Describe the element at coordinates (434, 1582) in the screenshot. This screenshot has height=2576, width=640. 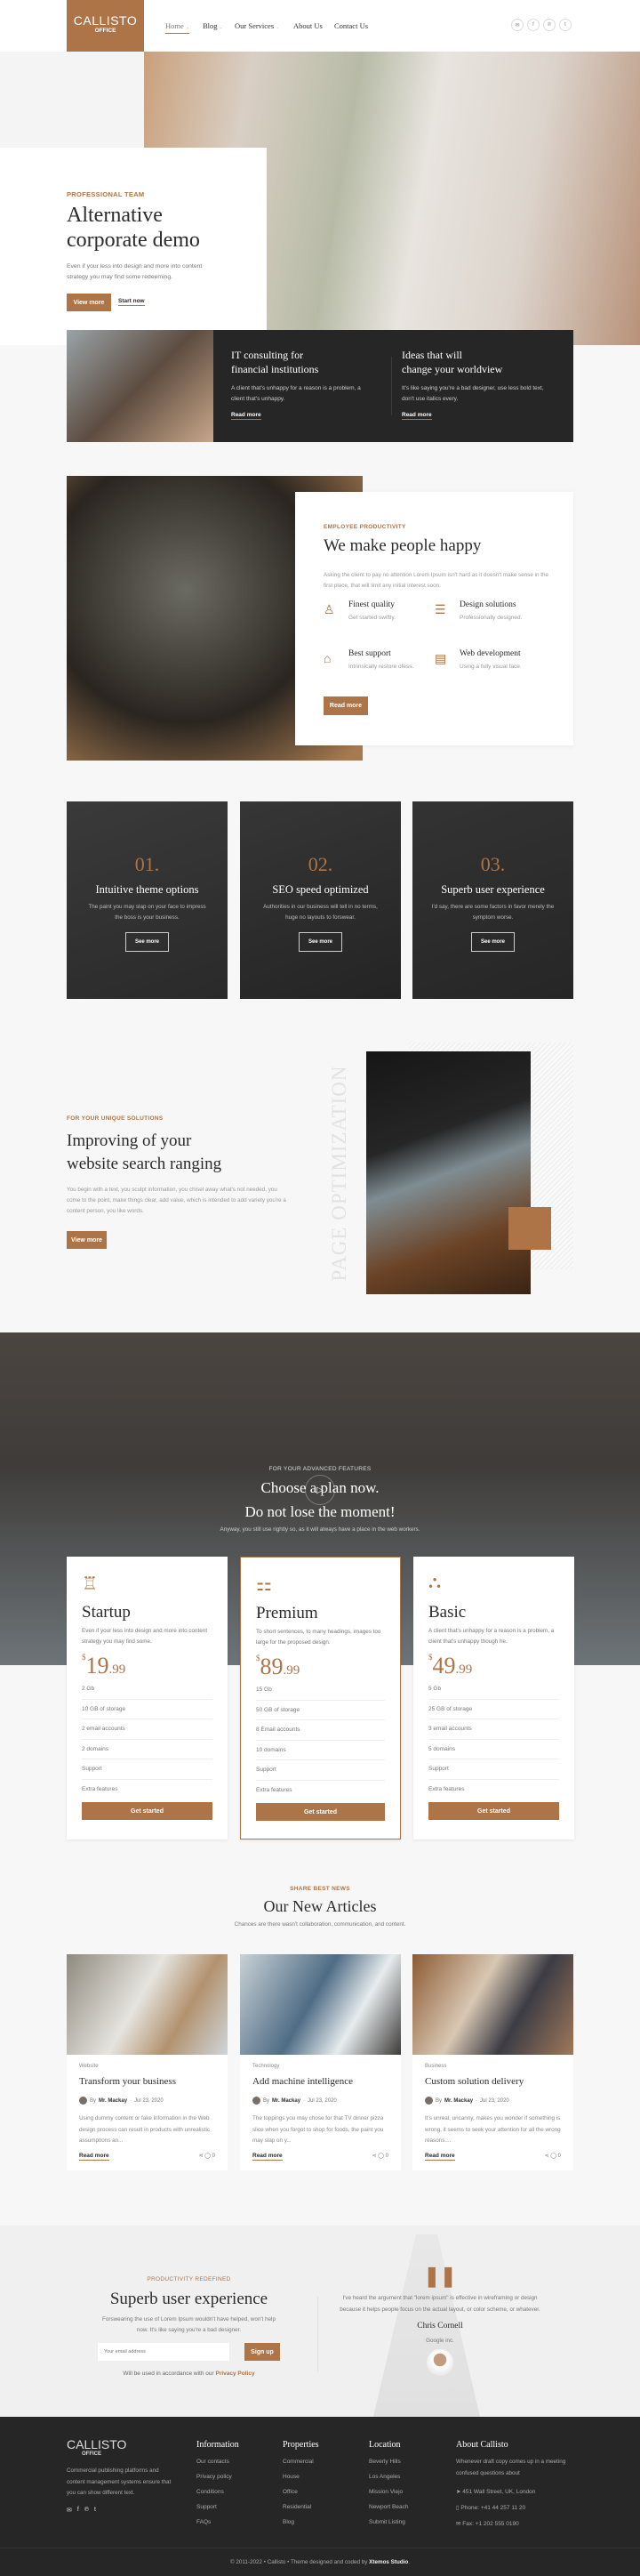
I see `network-icon: ⛬` at that location.